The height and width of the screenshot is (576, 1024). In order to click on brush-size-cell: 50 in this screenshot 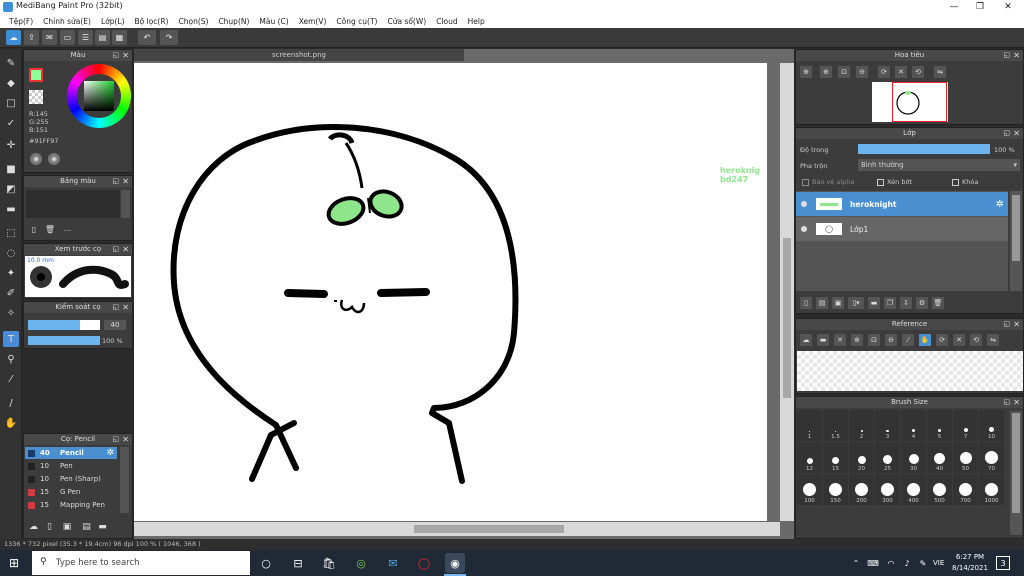, I will do `click(965, 457)`.